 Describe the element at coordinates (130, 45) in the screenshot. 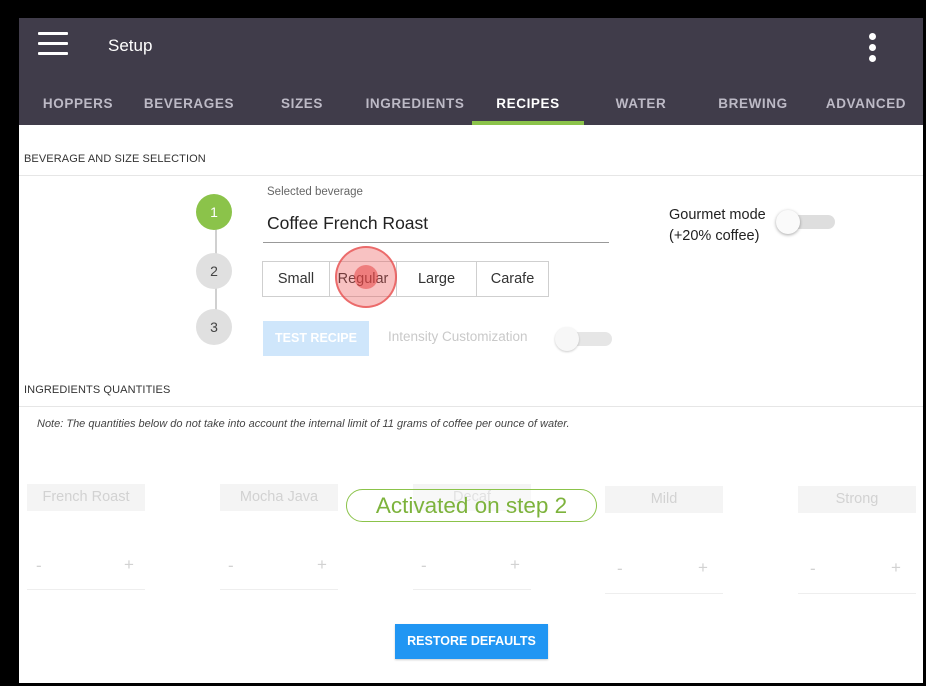

I see `app-title: Setup` at that location.